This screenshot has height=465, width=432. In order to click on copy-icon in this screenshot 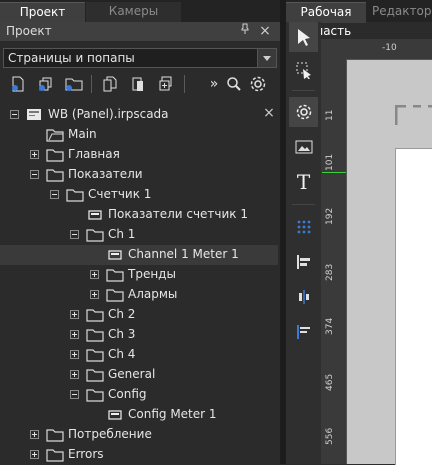, I will do `click(110, 84)`.